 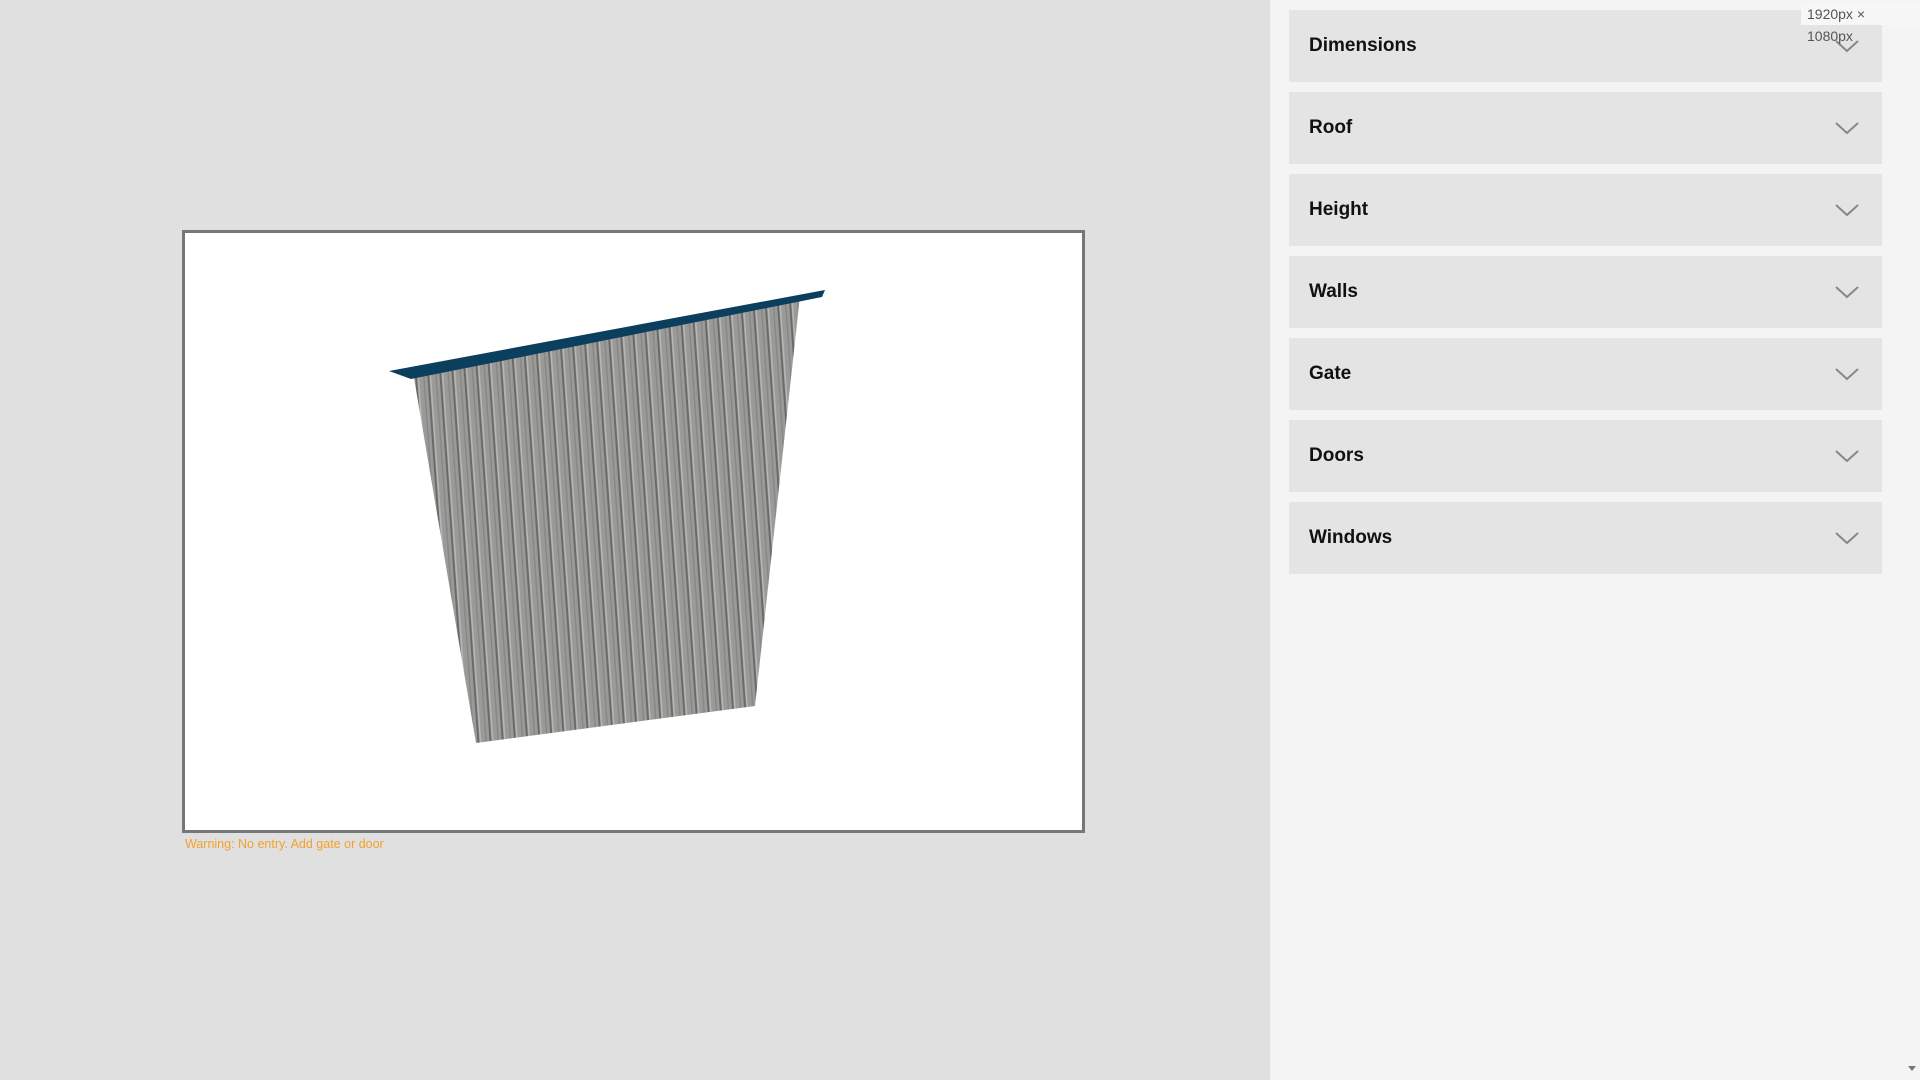 What do you see at coordinates (1585, 456) in the screenshot?
I see `section-doors: Doors` at bounding box center [1585, 456].